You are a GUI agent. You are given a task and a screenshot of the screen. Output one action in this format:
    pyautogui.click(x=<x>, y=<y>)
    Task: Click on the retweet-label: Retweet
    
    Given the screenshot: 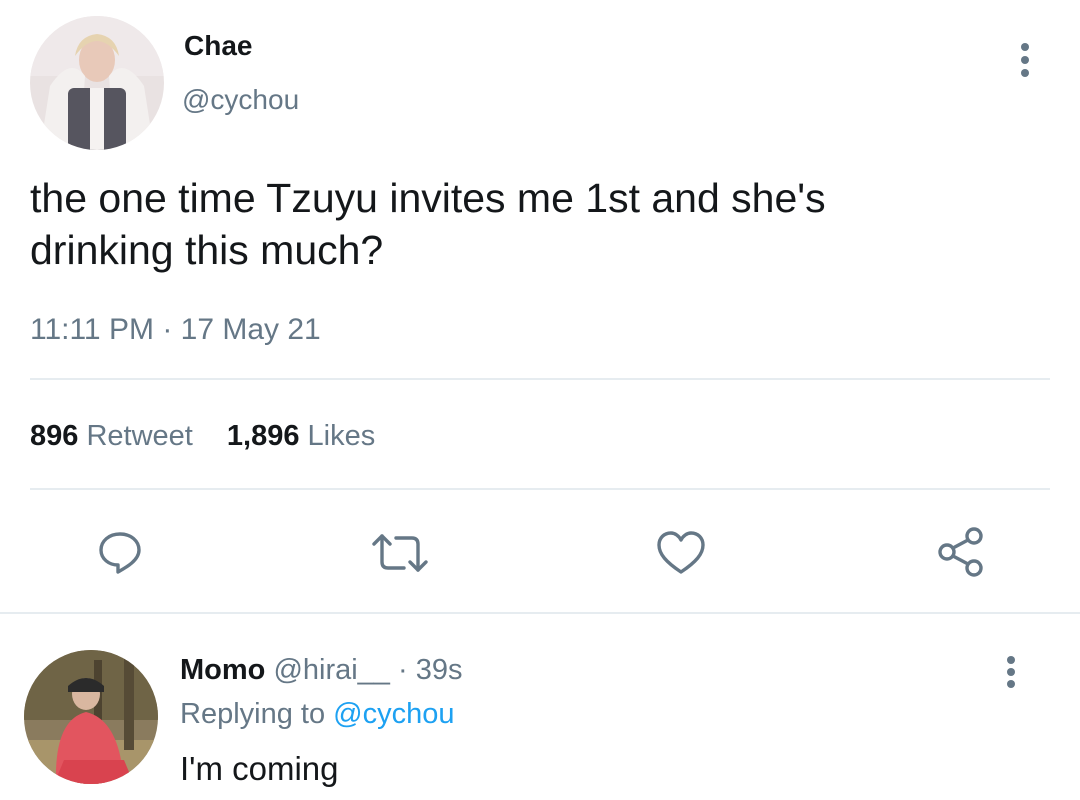 What is the action you would take?
    pyautogui.click(x=139, y=436)
    